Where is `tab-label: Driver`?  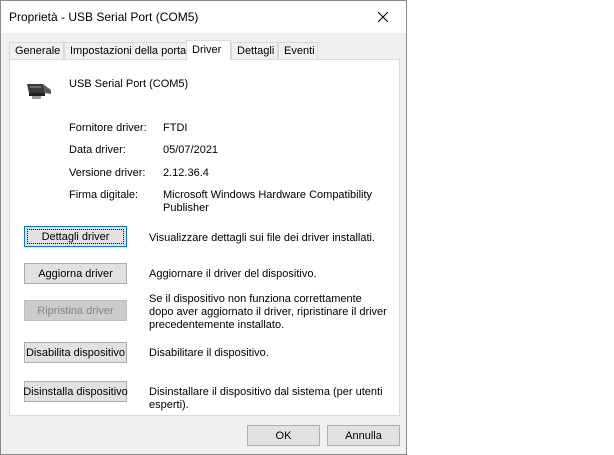 tab-label: Driver is located at coordinates (207, 50).